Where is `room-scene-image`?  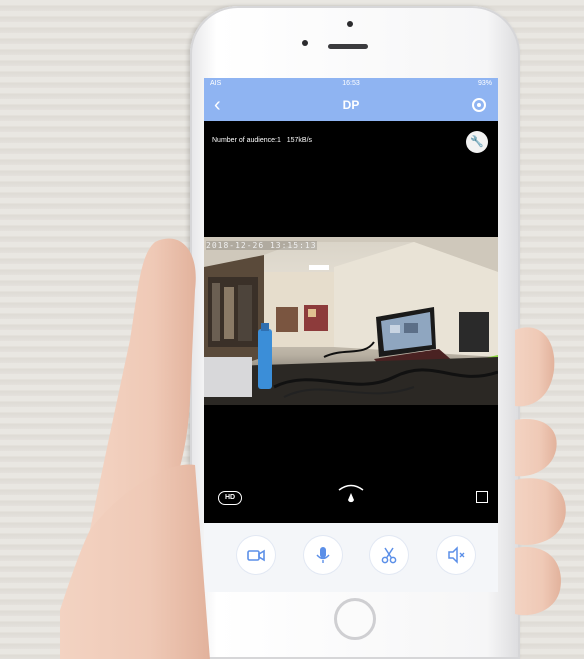 room-scene-image is located at coordinates (351, 321).